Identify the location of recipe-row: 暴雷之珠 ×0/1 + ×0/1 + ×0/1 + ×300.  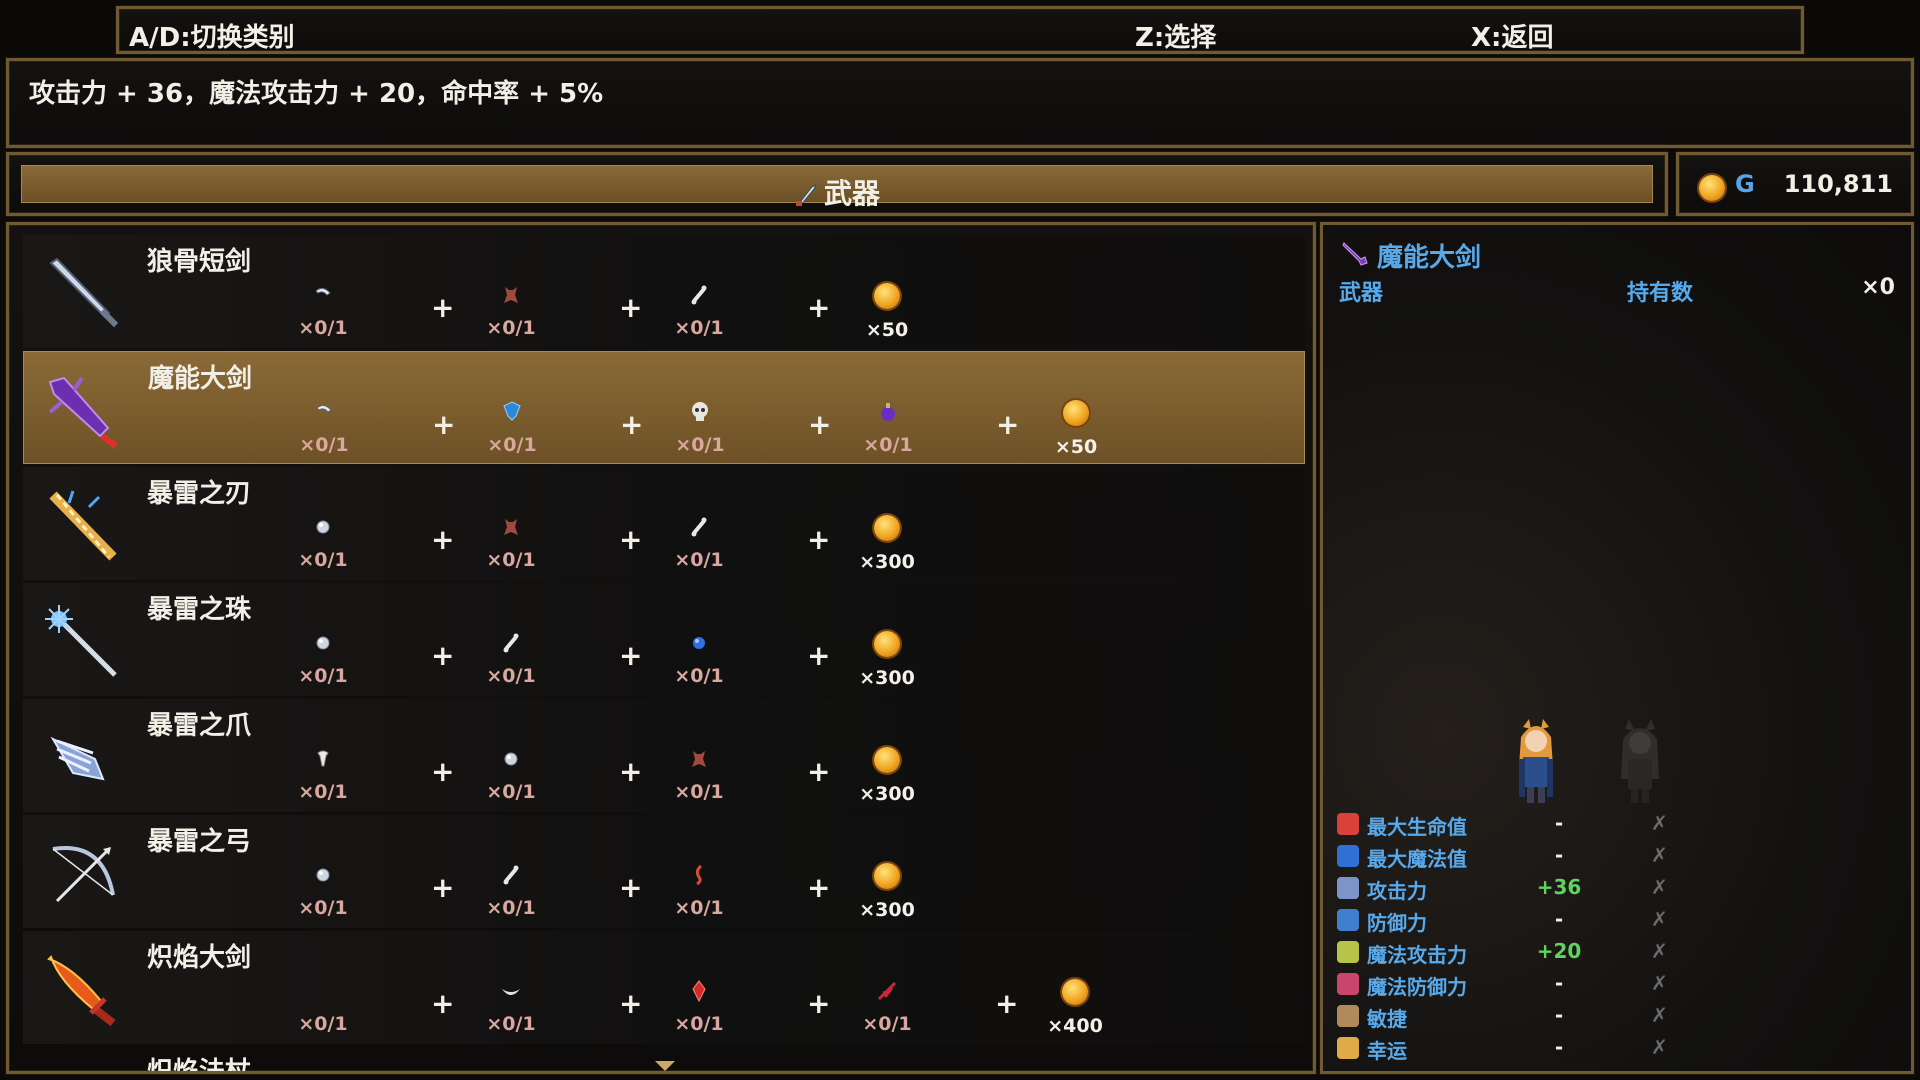
(664, 639).